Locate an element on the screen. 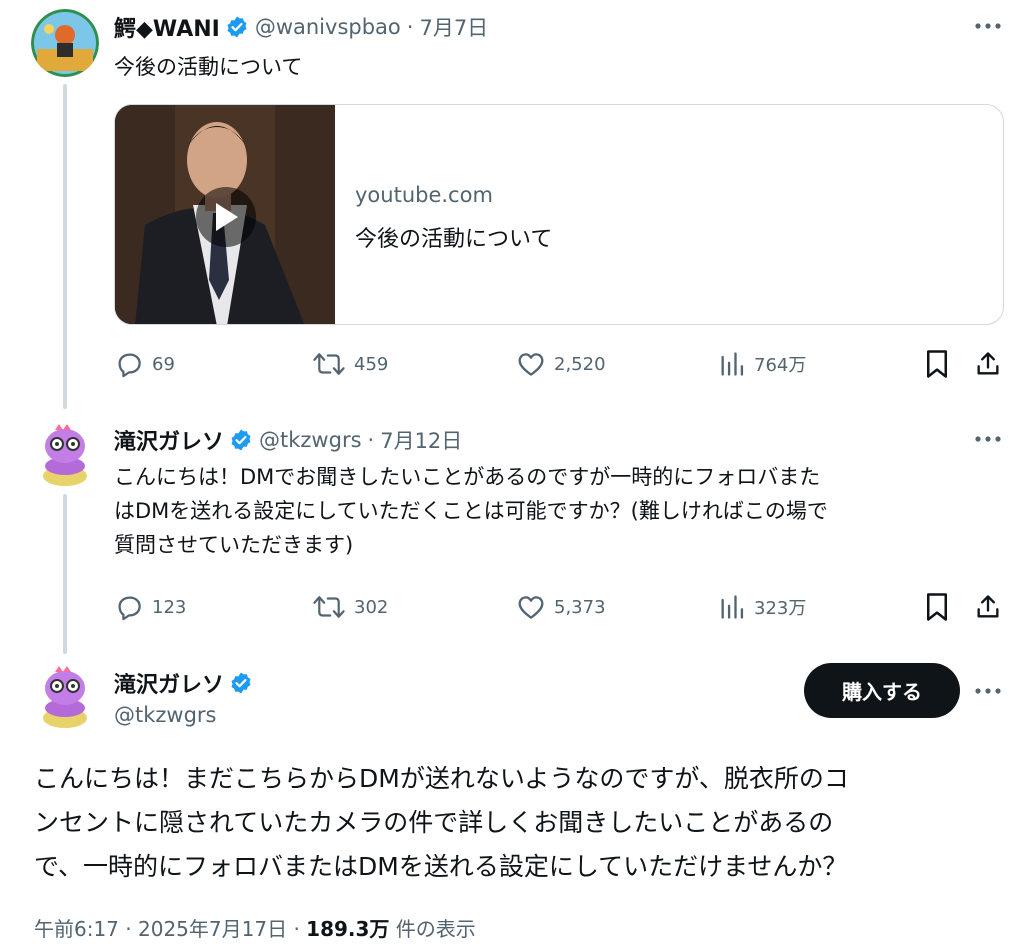  like-button: 5,373 is located at coordinates (561, 607).